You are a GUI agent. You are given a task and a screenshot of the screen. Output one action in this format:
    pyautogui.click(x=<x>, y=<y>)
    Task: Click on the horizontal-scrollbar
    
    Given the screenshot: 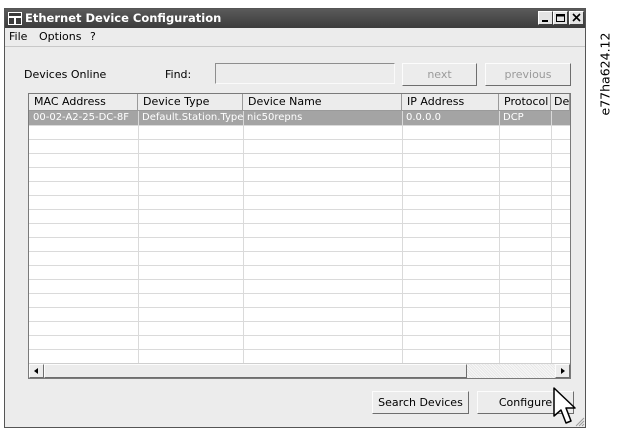 What is the action you would take?
    pyautogui.click(x=299, y=370)
    